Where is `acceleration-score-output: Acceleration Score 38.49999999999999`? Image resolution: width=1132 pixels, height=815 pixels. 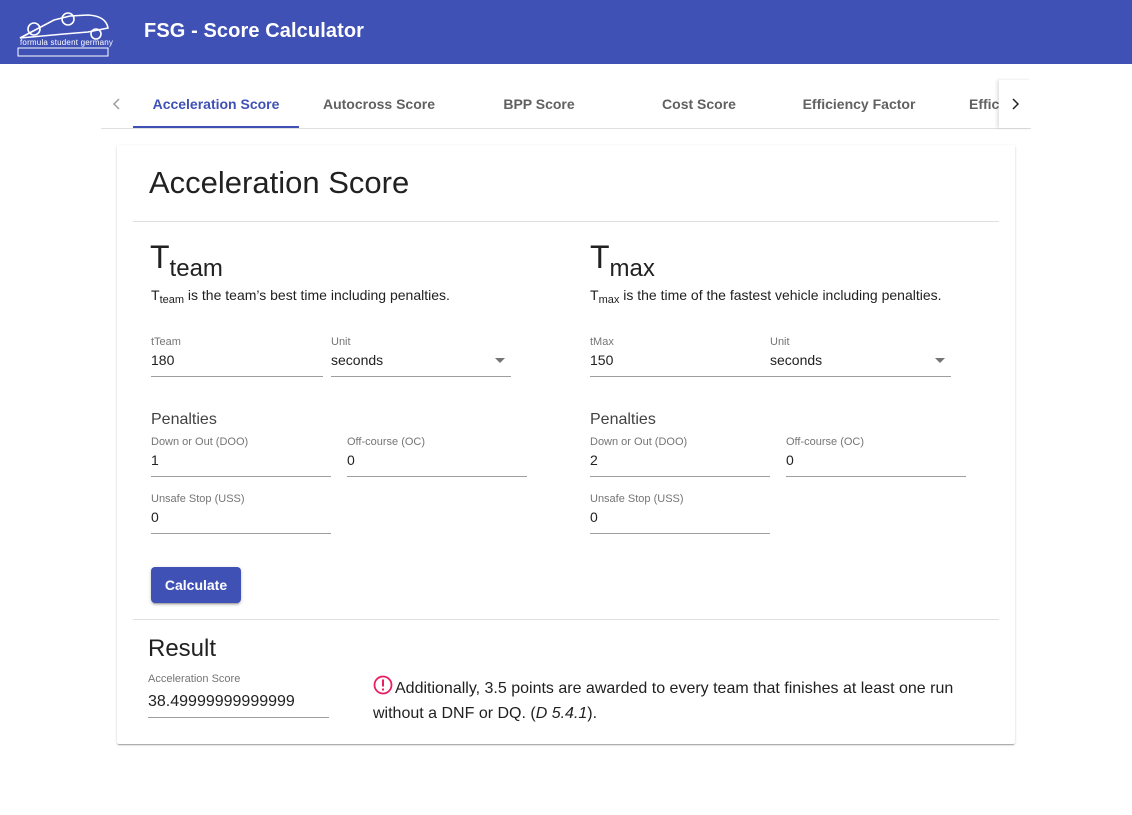 acceleration-score-output: Acceleration Score 38.49999999999999 is located at coordinates (238, 695).